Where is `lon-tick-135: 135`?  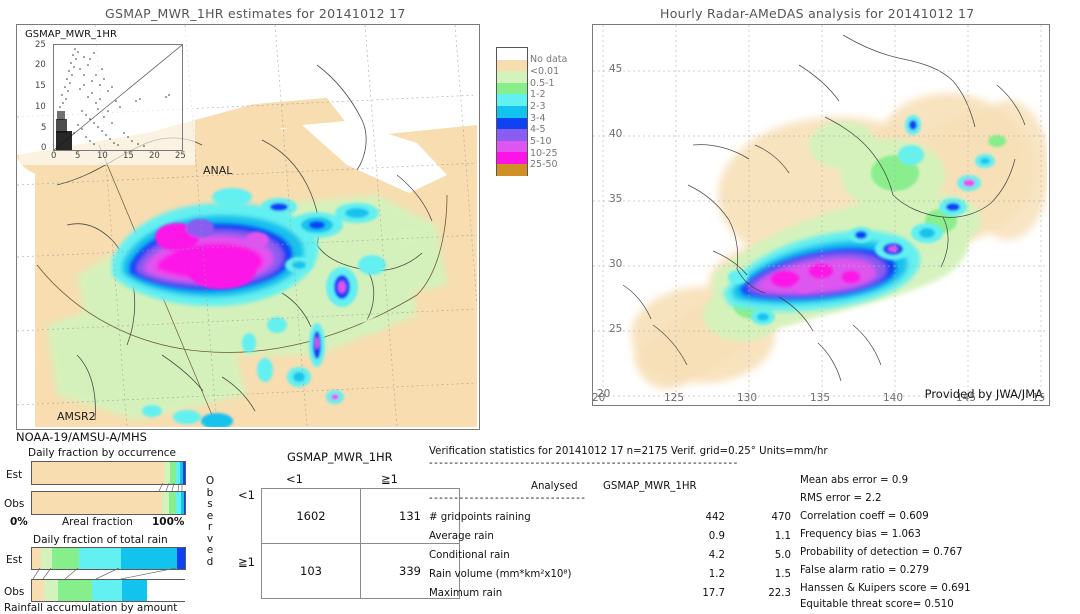 lon-tick-135: 135 is located at coordinates (820, 398).